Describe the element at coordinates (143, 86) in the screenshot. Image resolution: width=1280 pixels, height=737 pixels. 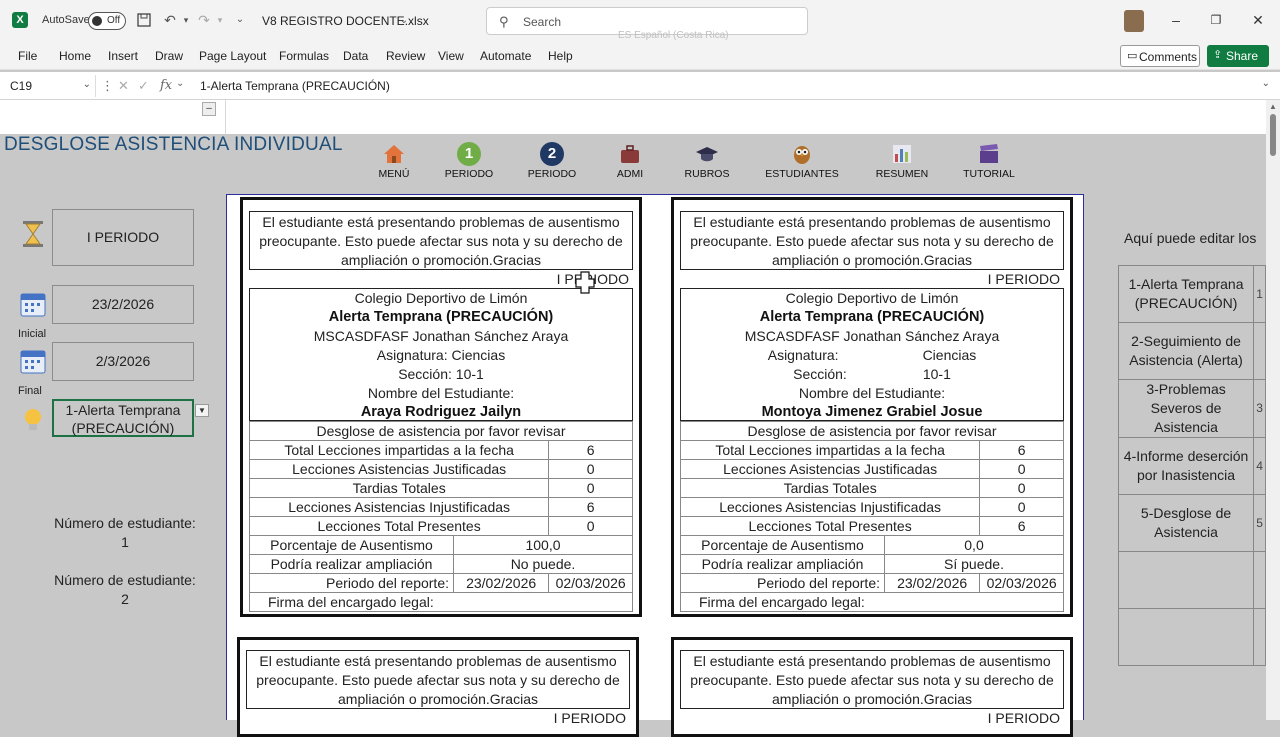
I see `enter-icon: ✓` at that location.